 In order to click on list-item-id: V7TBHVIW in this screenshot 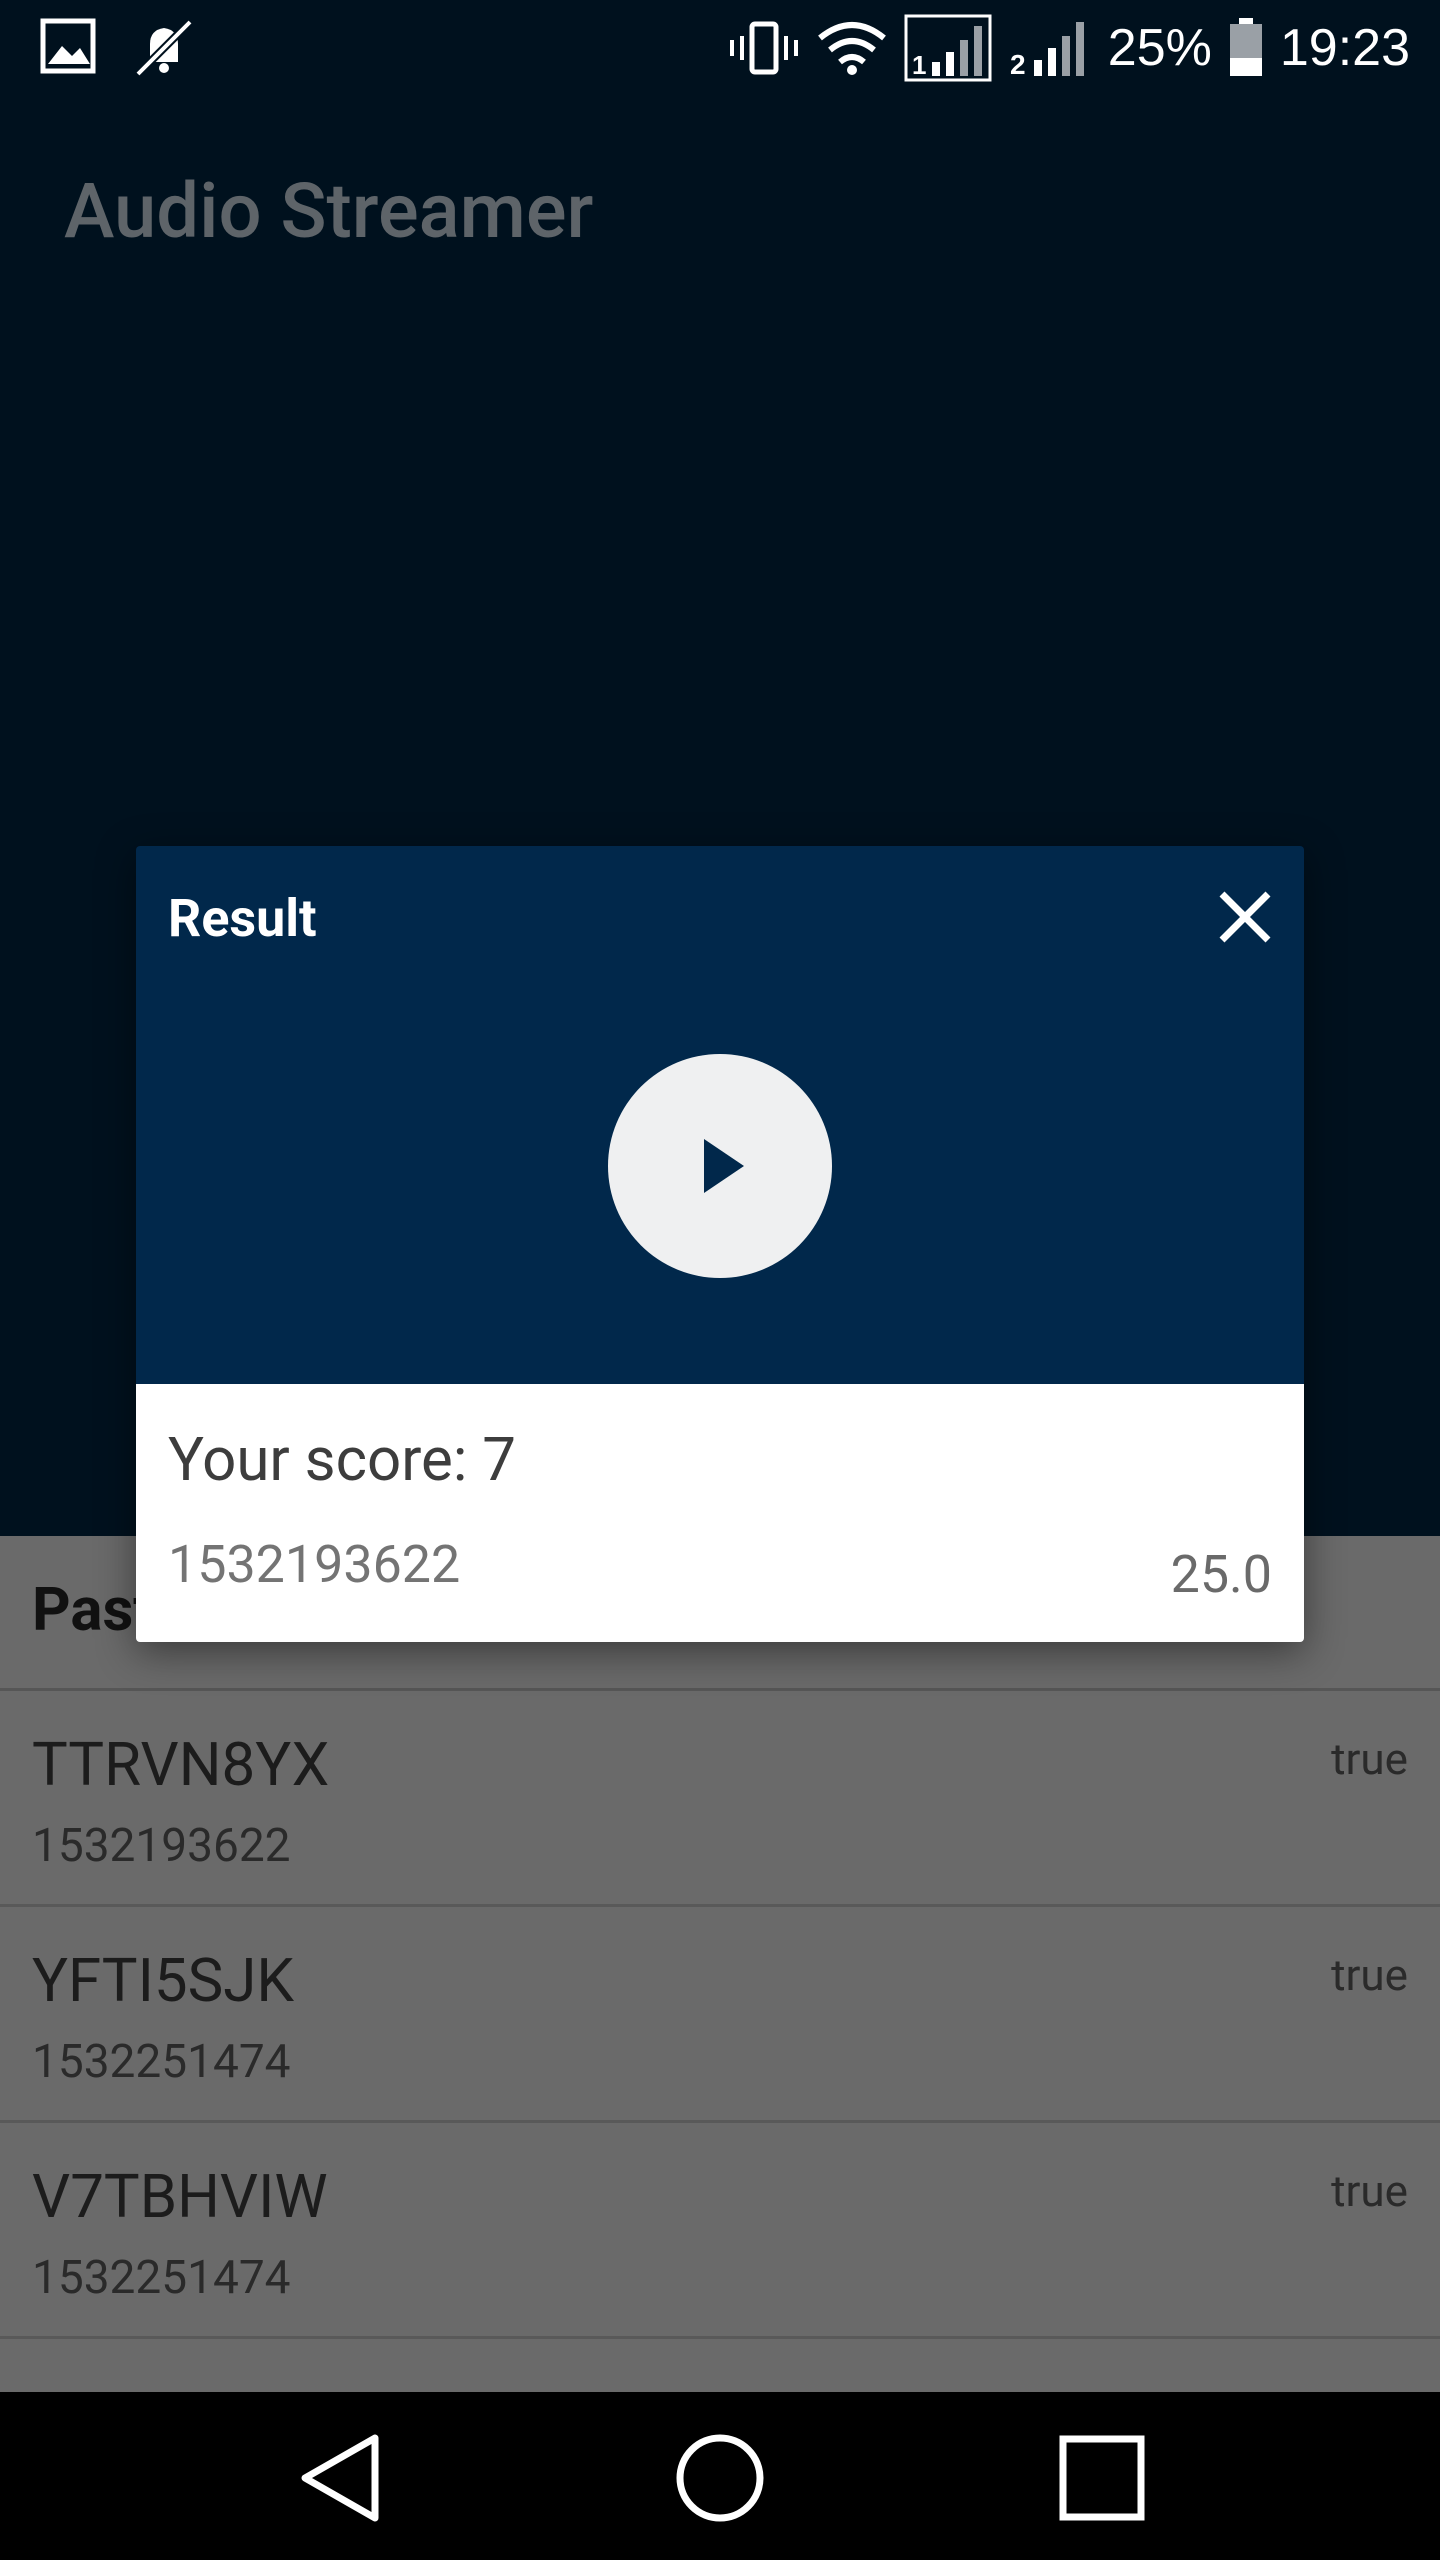, I will do `click(180, 2196)`.